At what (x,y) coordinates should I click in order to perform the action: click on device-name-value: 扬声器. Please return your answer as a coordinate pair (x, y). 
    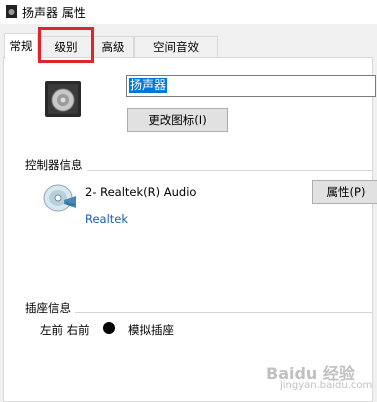
    Looking at the image, I should click on (148, 85).